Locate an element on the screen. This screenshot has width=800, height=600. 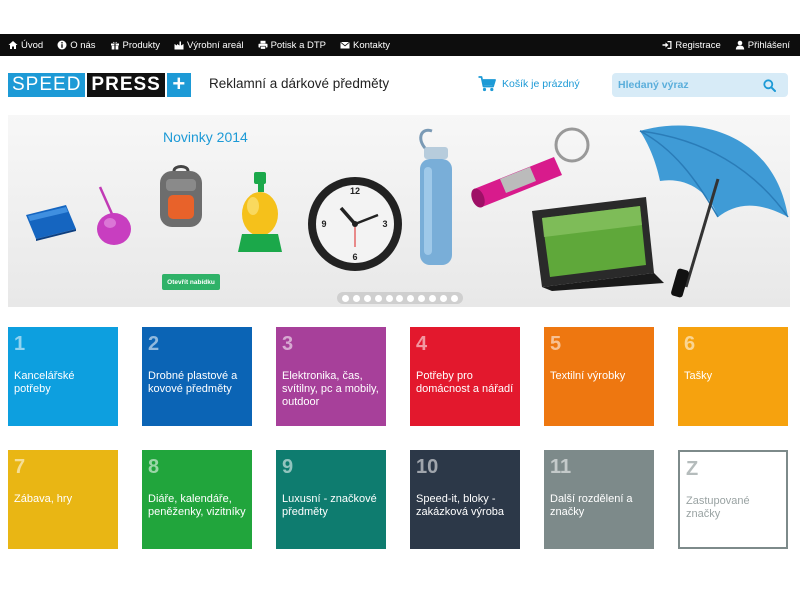
nav-item-prihlaseni: Přihlášení is located at coordinates (762, 45).